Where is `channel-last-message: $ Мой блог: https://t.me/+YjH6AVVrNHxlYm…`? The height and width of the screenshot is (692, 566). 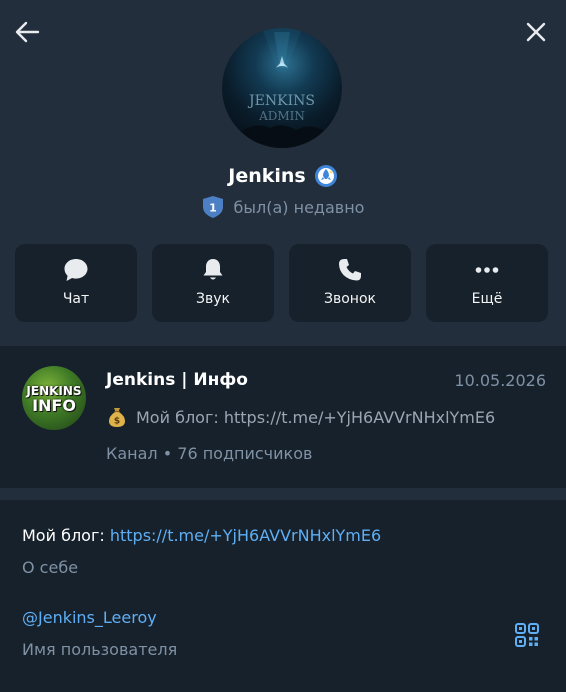 channel-last-message: $ Мой блог: https://t.me/+YjH6AVVrNHxlYm… is located at coordinates (300, 417).